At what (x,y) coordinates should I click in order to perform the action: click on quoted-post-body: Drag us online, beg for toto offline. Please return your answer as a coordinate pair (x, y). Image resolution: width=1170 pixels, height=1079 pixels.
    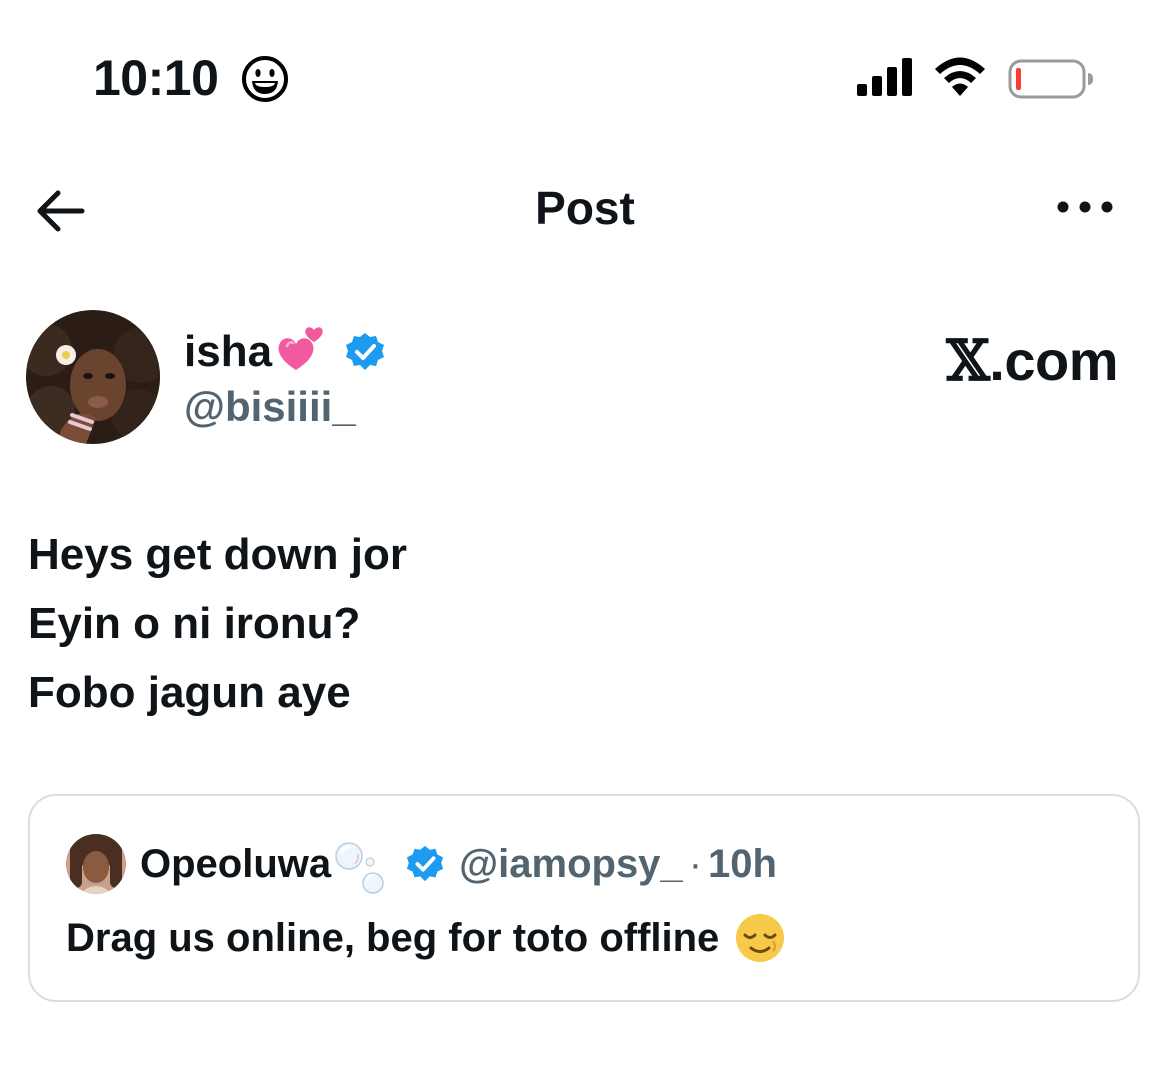
    Looking at the image, I should click on (426, 938).